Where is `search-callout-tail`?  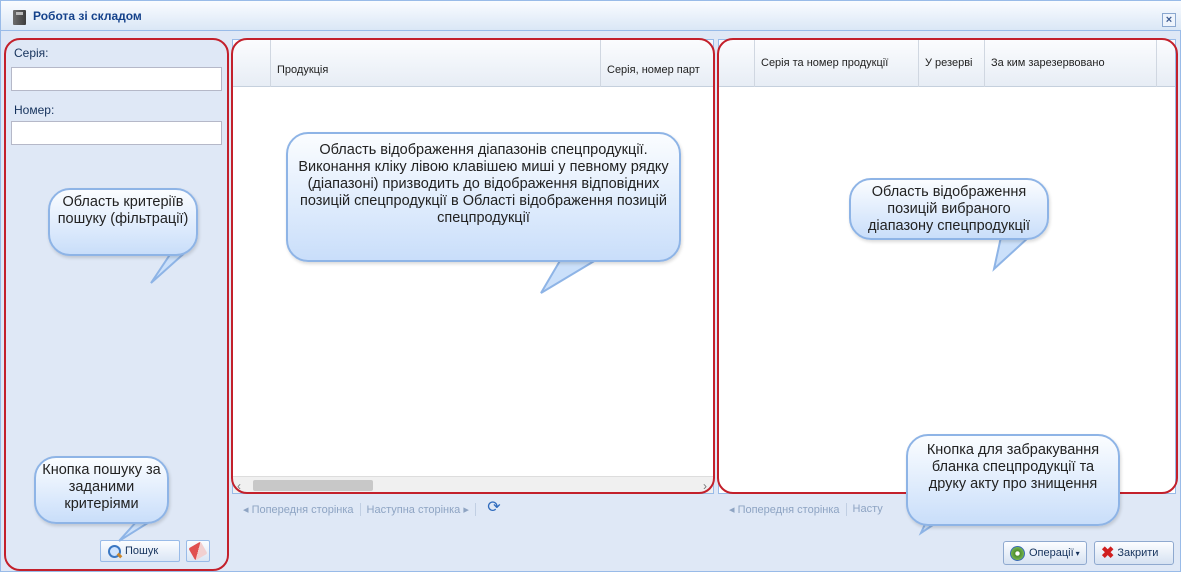
search-callout-tail is located at coordinates (136, 531).